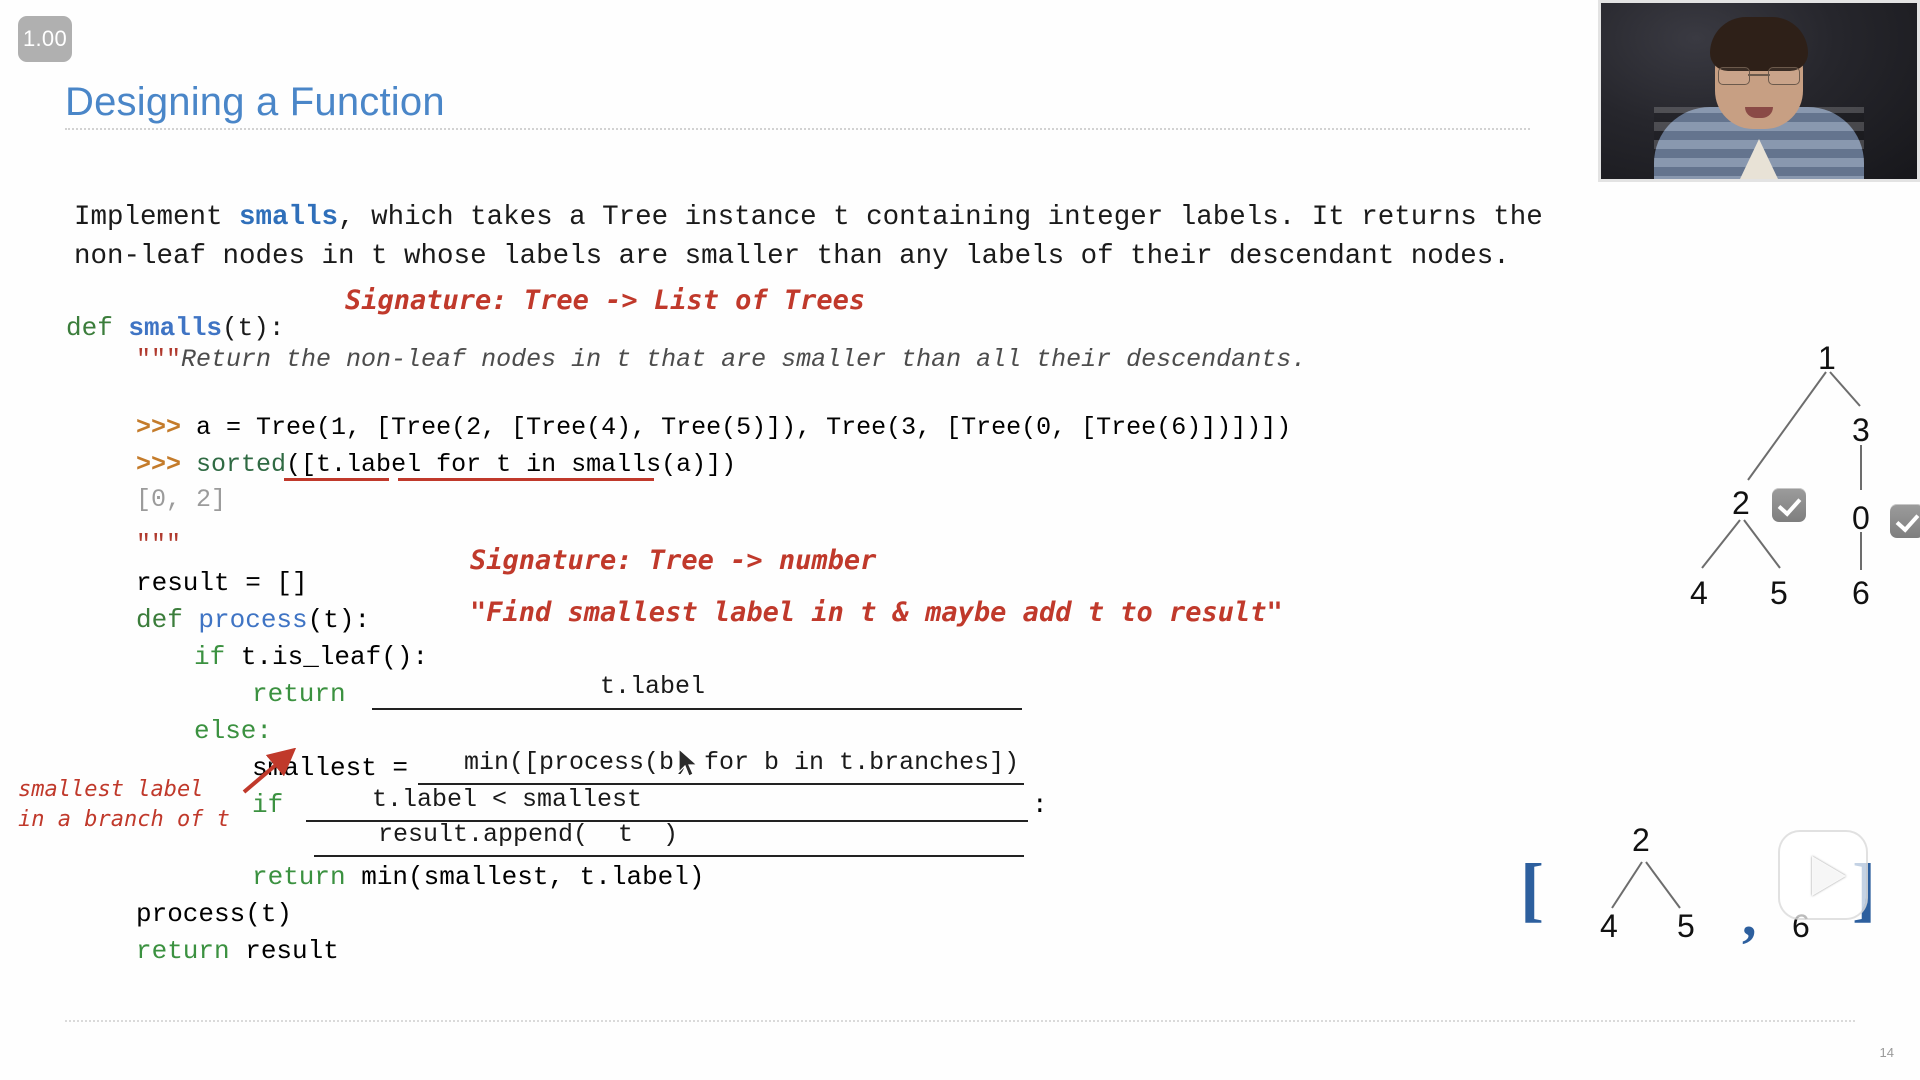  What do you see at coordinates (669, 856) in the screenshot?
I see `blank-append-line` at bounding box center [669, 856].